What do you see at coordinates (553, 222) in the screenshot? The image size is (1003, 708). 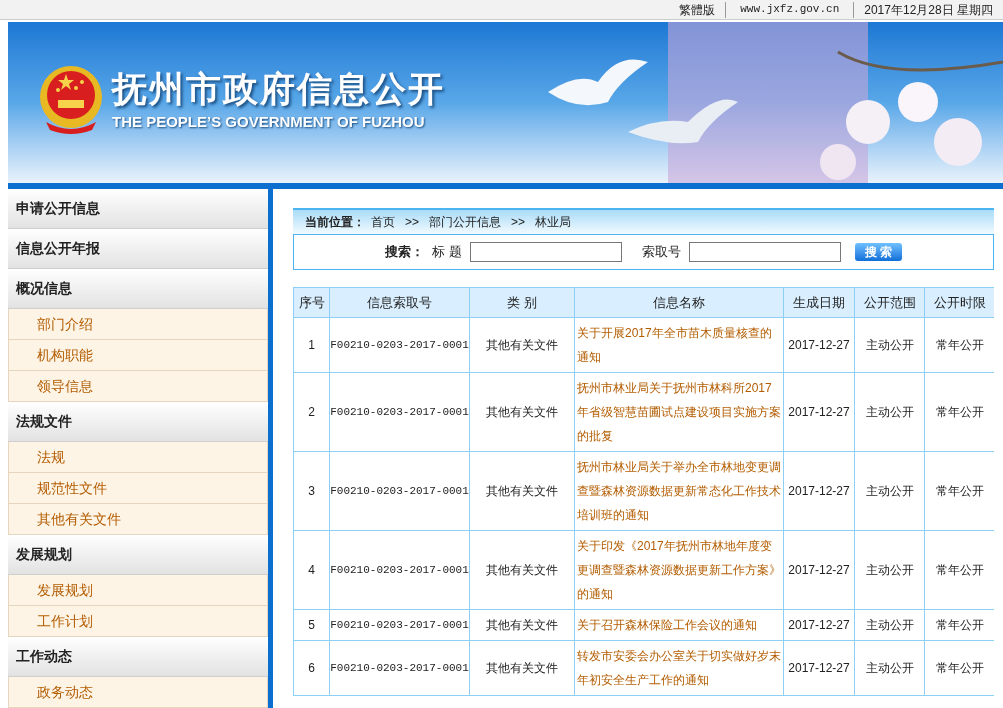 I see `breadcrumb-link: 林业局` at bounding box center [553, 222].